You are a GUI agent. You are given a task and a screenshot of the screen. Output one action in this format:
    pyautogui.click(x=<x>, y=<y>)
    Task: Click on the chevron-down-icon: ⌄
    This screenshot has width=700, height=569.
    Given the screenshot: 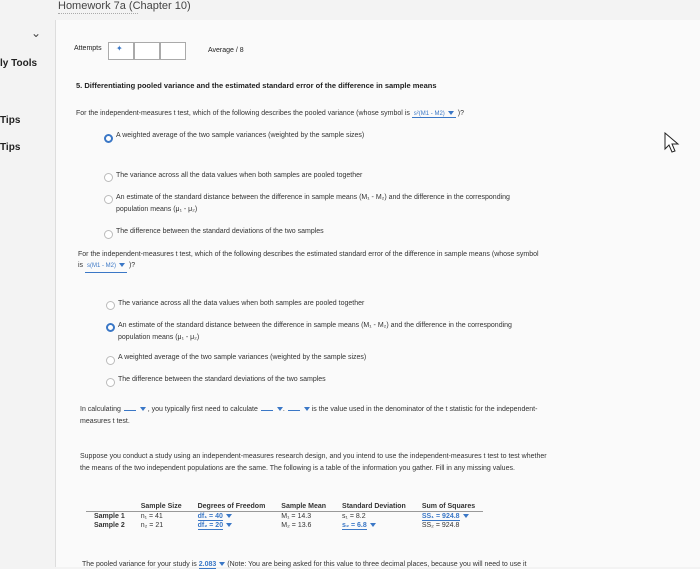 What is the action you would take?
    pyautogui.click(x=36, y=33)
    